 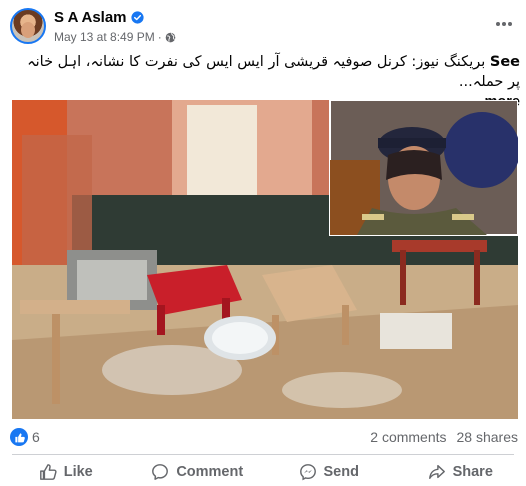 I want to click on like-reaction-icon, so click(x=19, y=437).